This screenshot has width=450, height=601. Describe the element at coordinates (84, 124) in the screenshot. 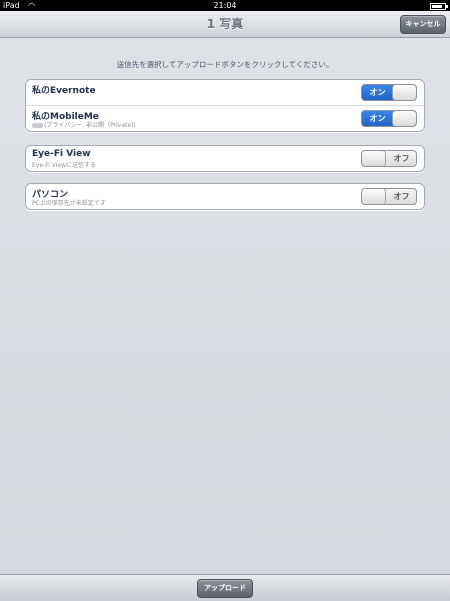

I see `row-subtitle: (プライバシー: 非公開（Private))` at that location.